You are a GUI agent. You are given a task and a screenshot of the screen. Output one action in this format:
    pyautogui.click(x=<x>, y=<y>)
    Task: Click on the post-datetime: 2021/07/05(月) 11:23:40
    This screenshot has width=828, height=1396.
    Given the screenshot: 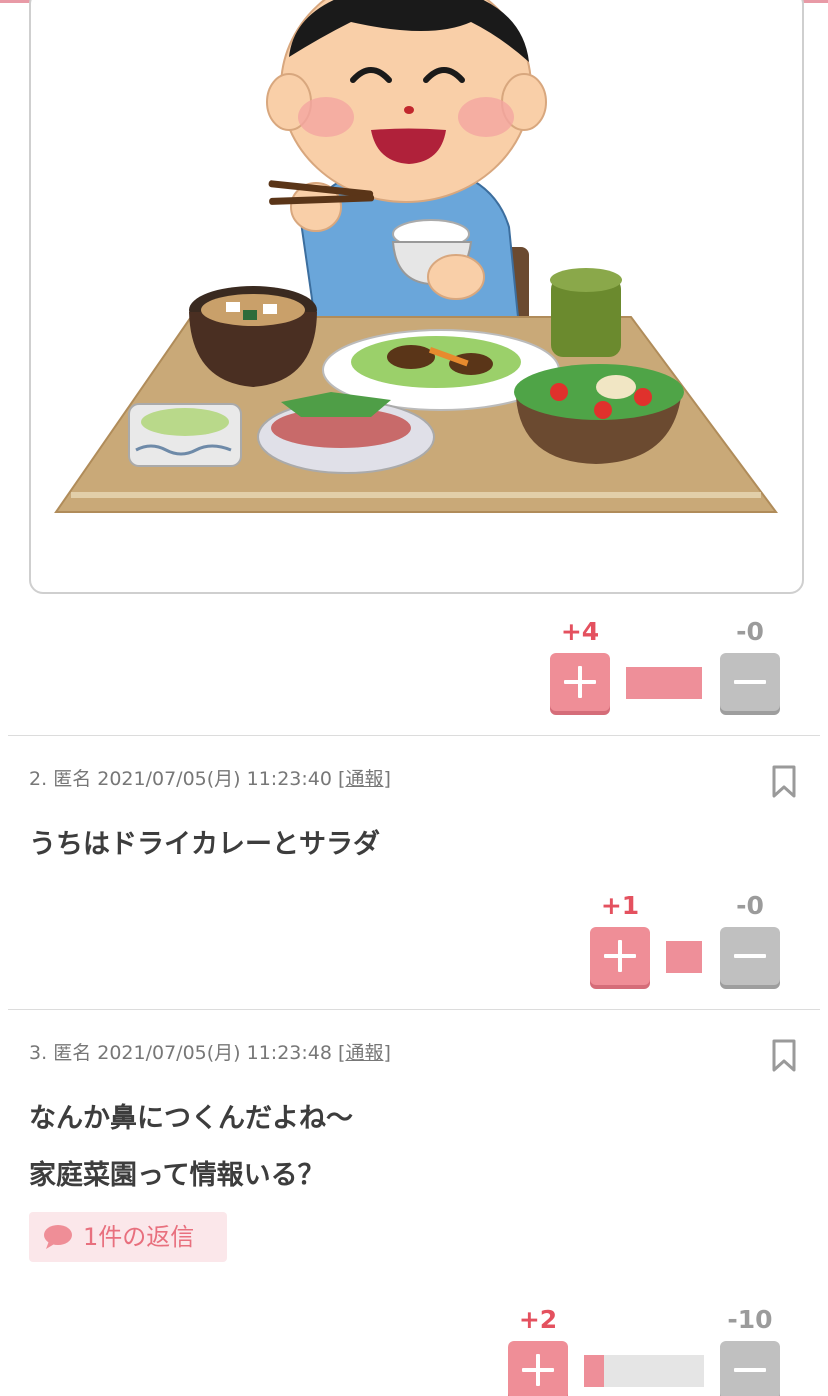 What is the action you would take?
    pyautogui.click(x=214, y=779)
    